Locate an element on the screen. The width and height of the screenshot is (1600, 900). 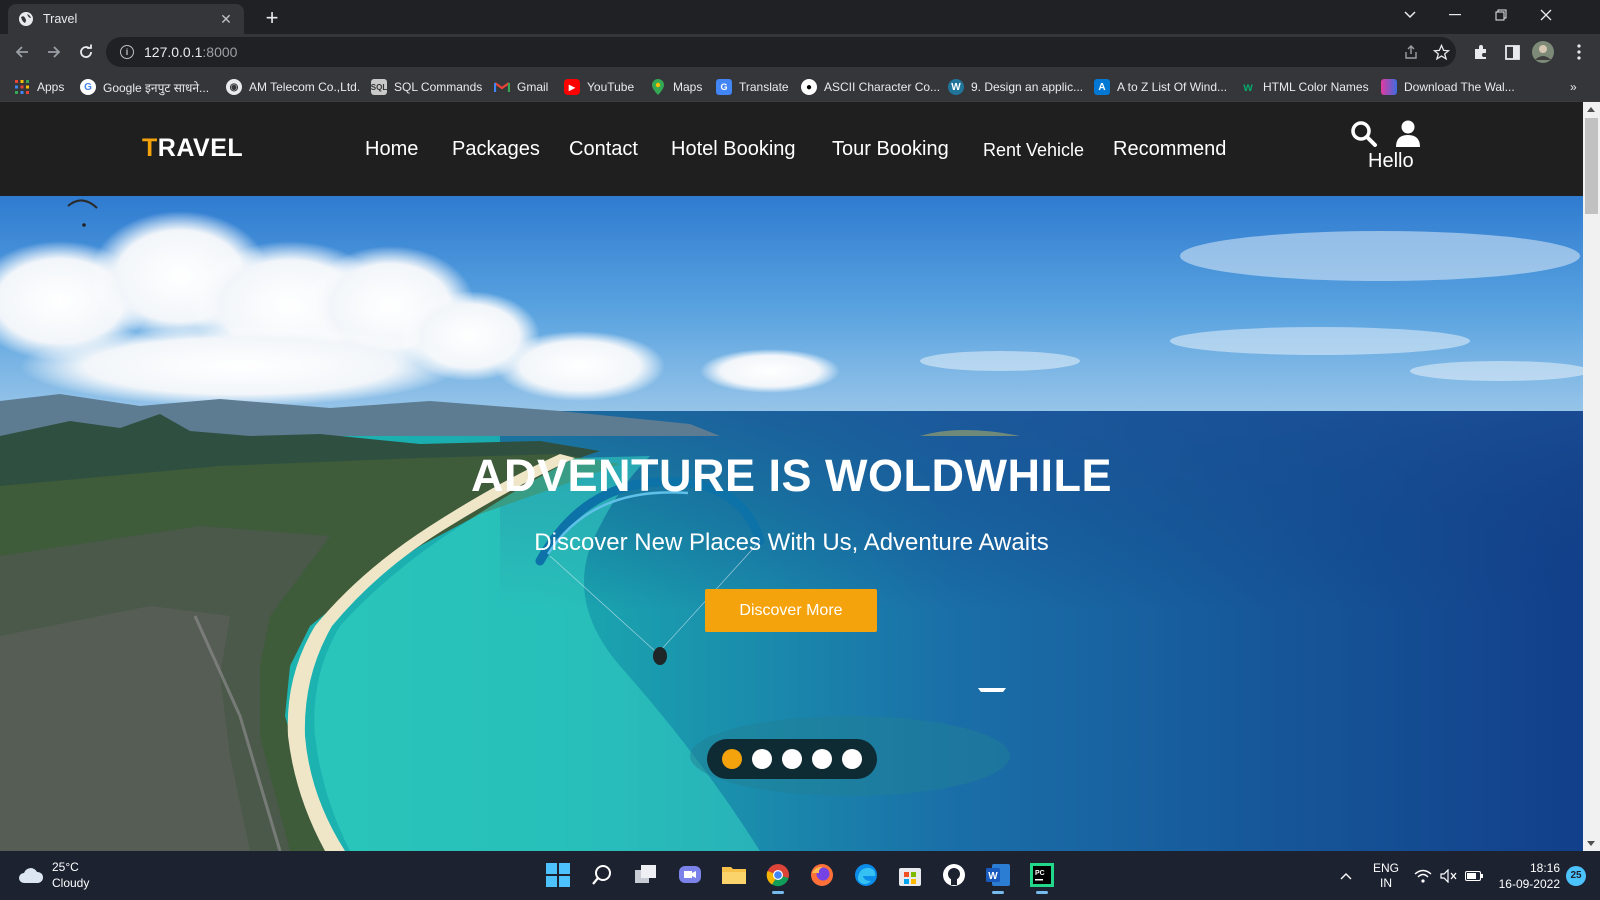
side-panel-icon is located at coordinates (1512, 52).